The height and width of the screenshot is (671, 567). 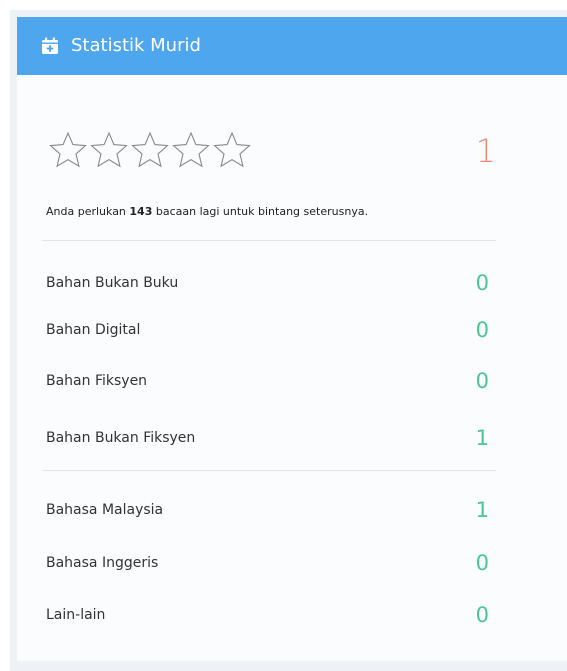 What do you see at coordinates (121, 438) in the screenshot?
I see `category-label: Bahan Bukan Fiksyen` at bounding box center [121, 438].